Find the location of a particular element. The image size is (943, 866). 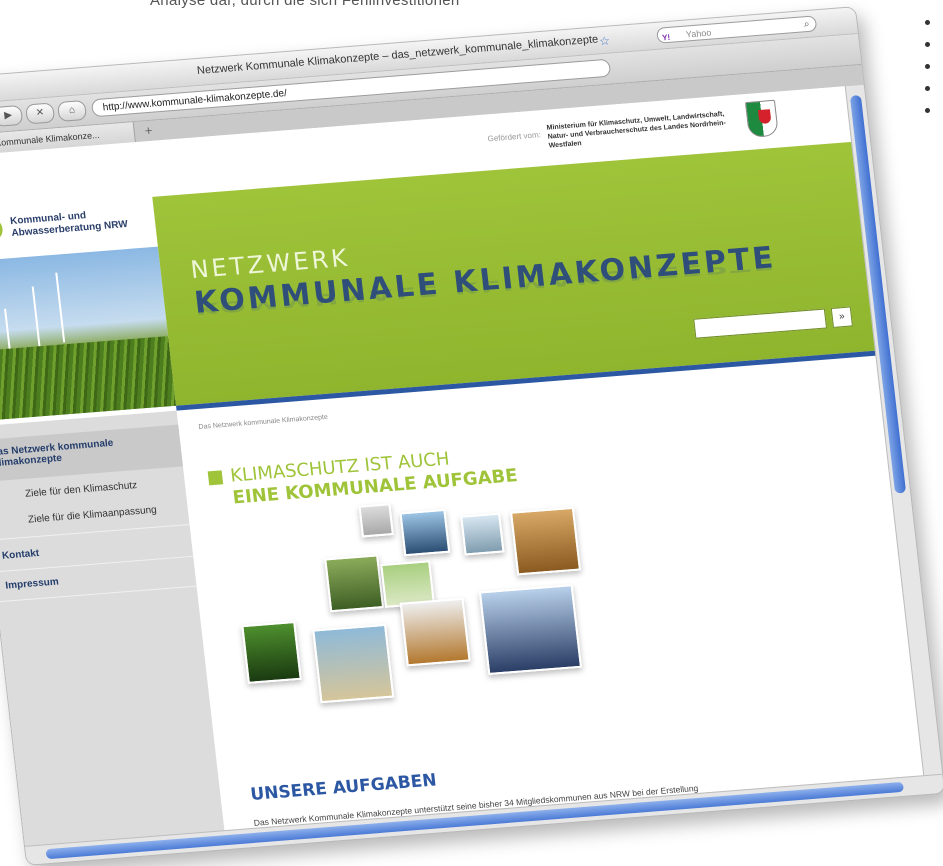

new-tab-button: + is located at coordinates (148, 131).